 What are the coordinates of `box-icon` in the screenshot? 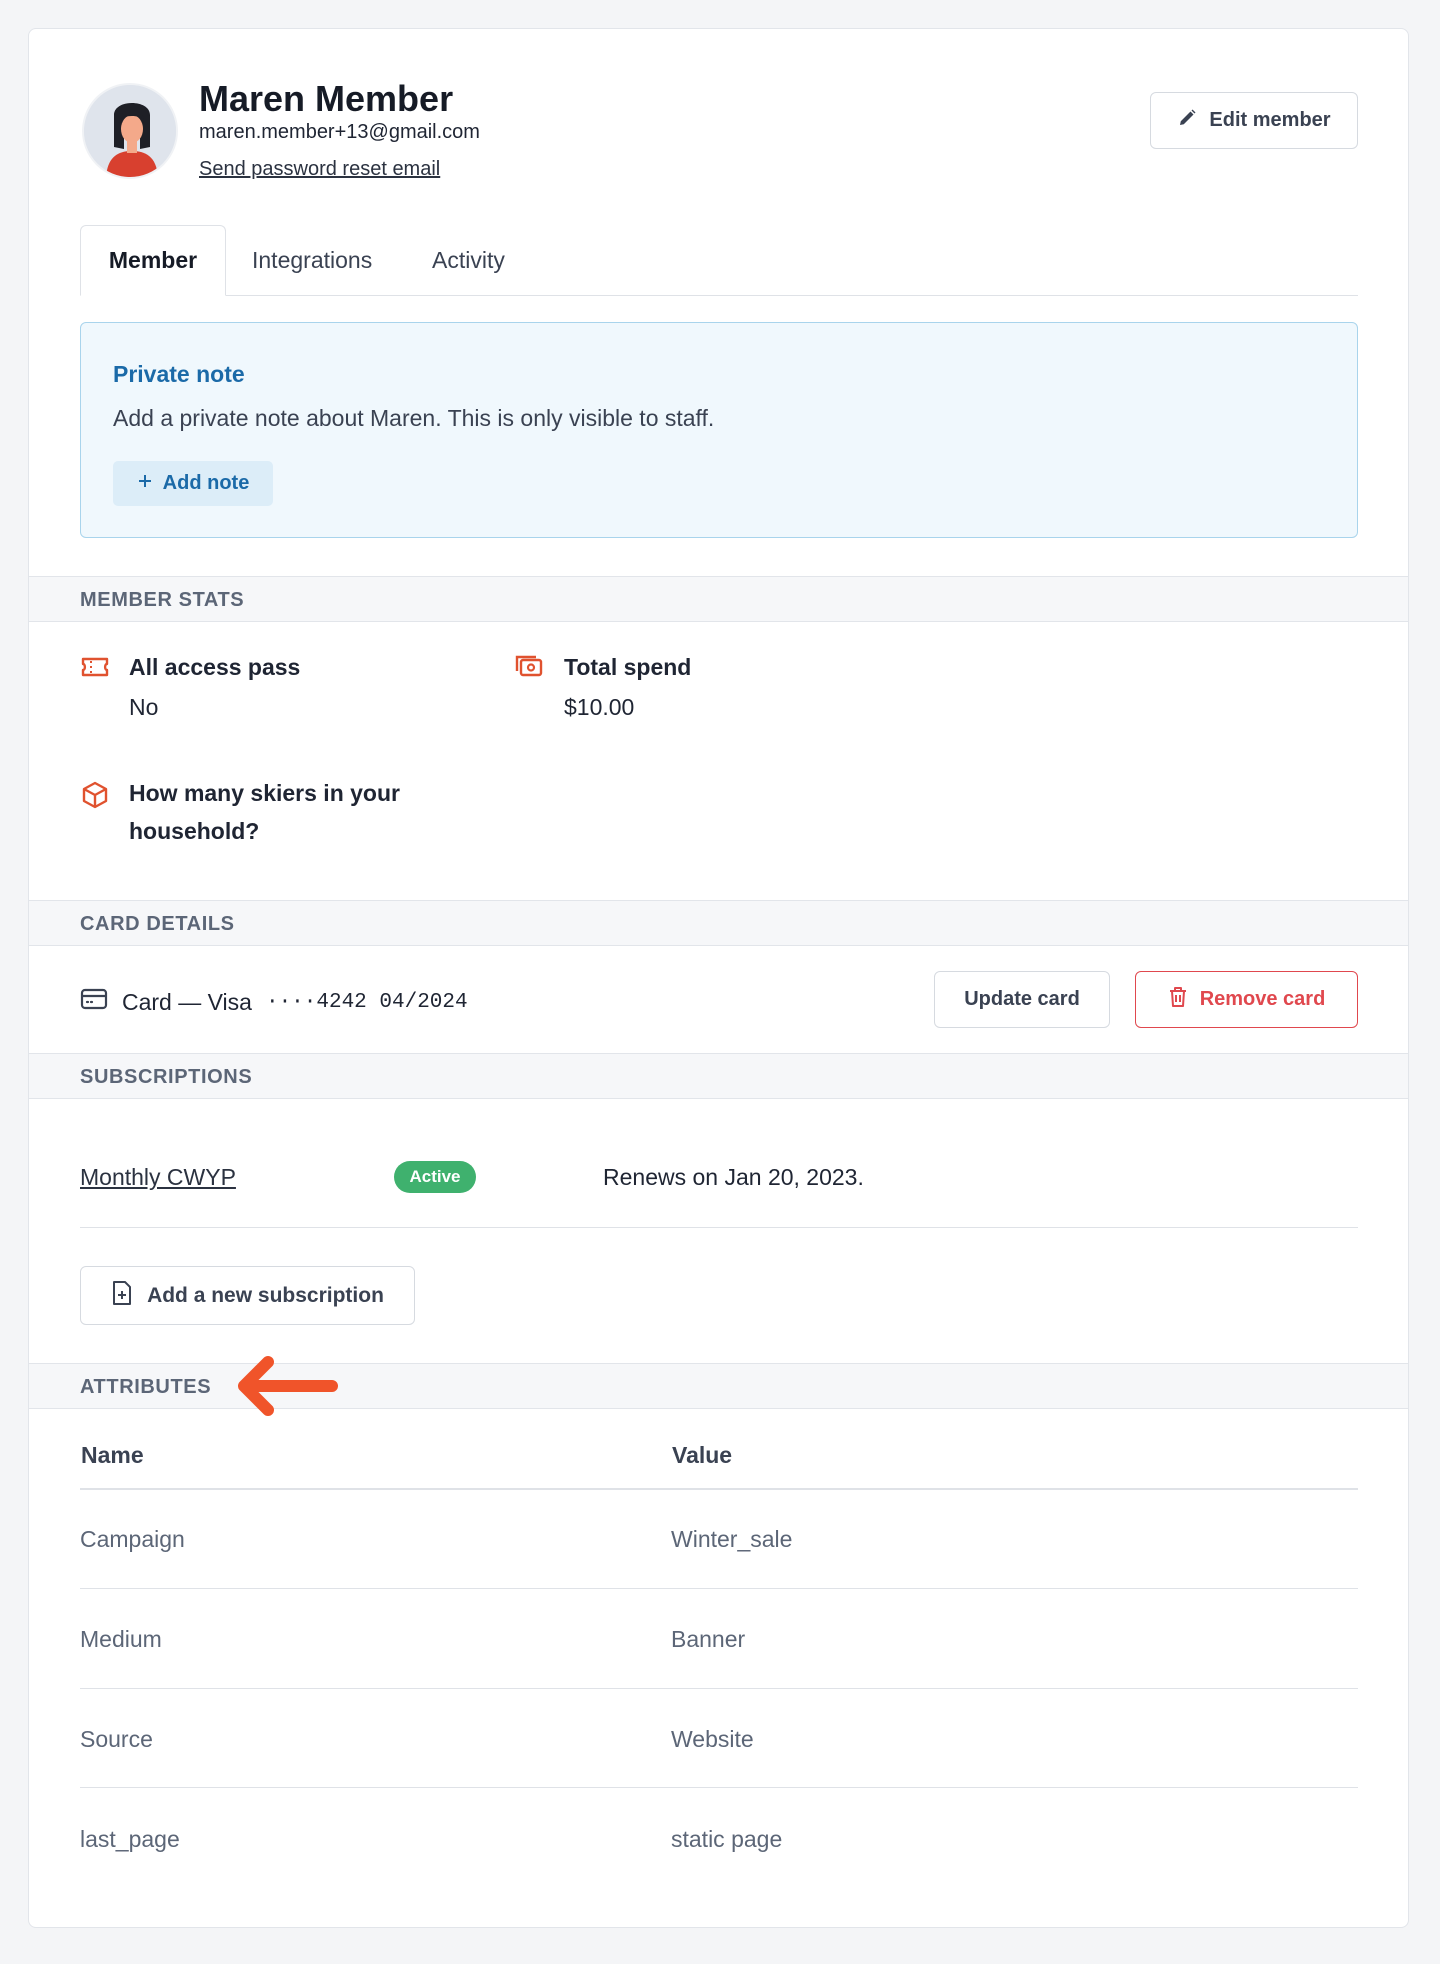 It's located at (95, 795).